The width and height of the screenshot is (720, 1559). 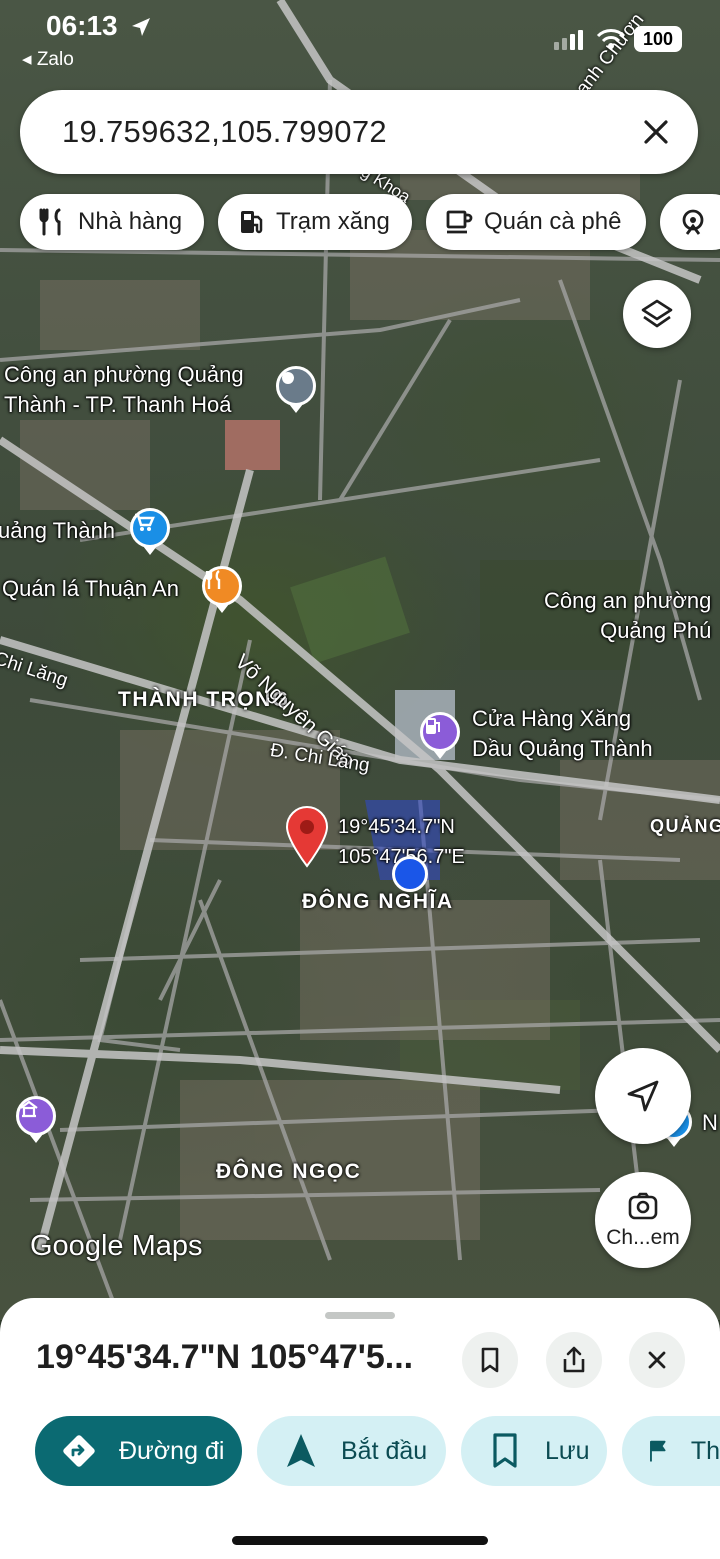 What do you see at coordinates (213, 579) in the screenshot?
I see `fork-knife-icon` at bounding box center [213, 579].